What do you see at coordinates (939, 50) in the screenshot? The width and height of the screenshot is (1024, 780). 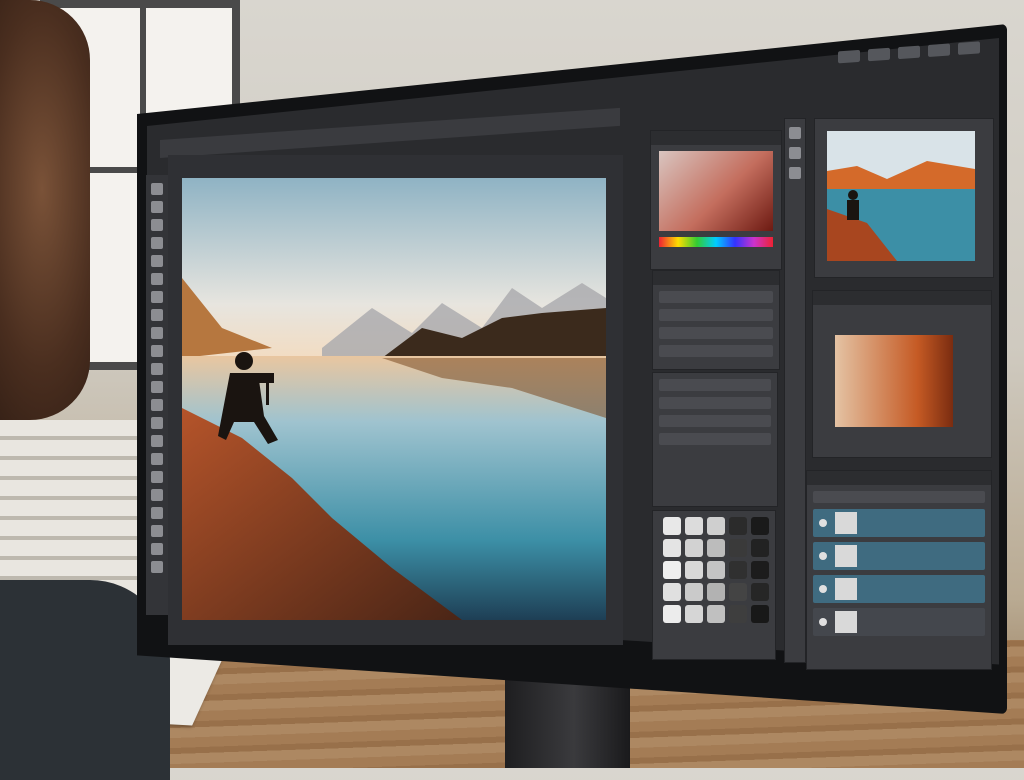 I see `minimize-button` at bounding box center [939, 50].